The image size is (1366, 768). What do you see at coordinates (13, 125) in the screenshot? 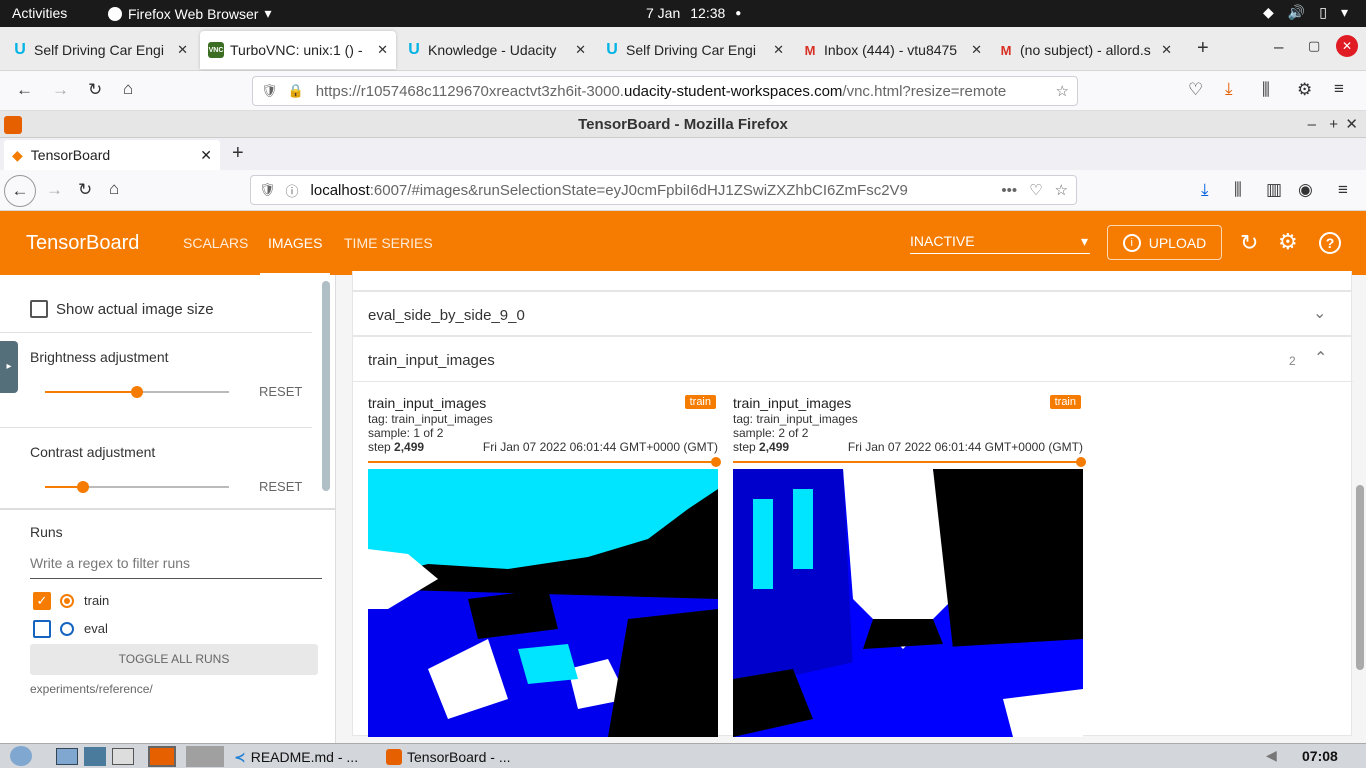
I see `firefox-icon` at bounding box center [13, 125].